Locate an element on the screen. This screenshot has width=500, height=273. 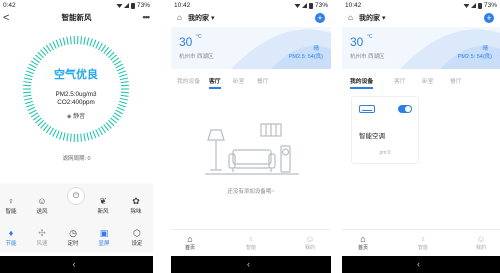
eco-button: ♦ 节能 is located at coordinates (11, 237).